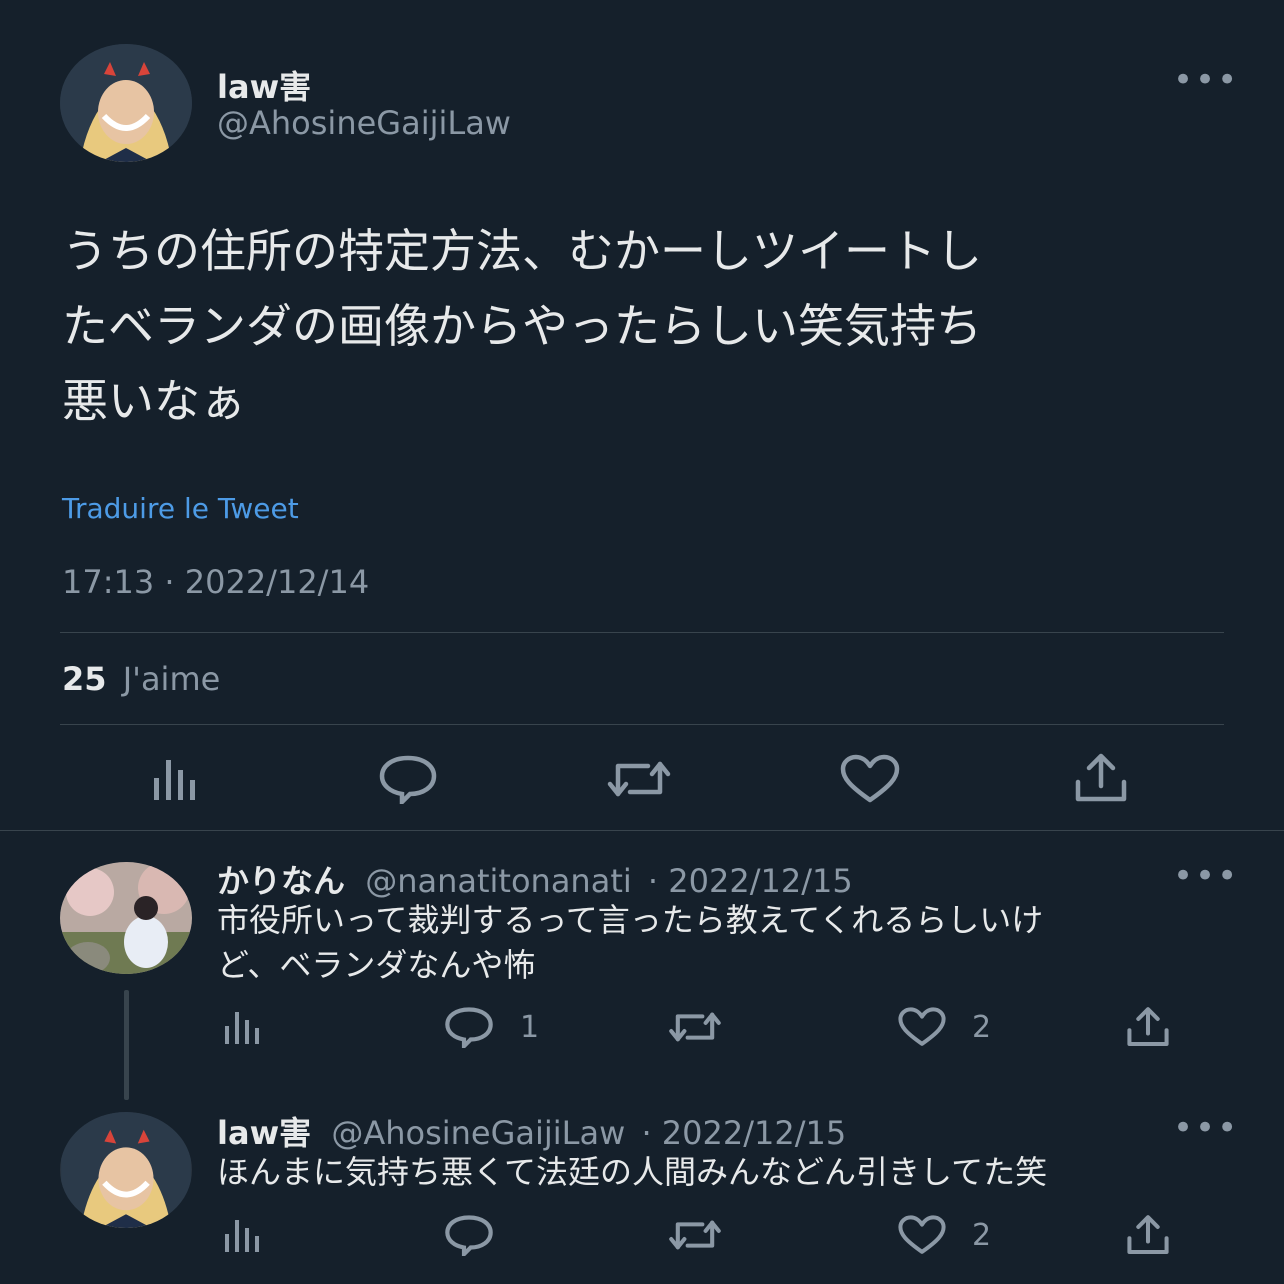 The height and width of the screenshot is (1284, 1284). What do you see at coordinates (530, 1027) in the screenshot?
I see `reply-count: 1` at bounding box center [530, 1027].